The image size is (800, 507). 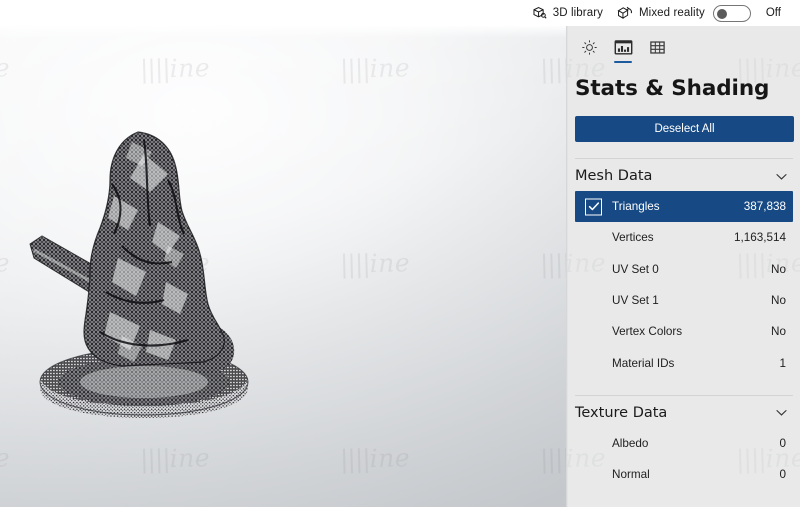 I want to click on cube-search-icon, so click(x=539, y=13).